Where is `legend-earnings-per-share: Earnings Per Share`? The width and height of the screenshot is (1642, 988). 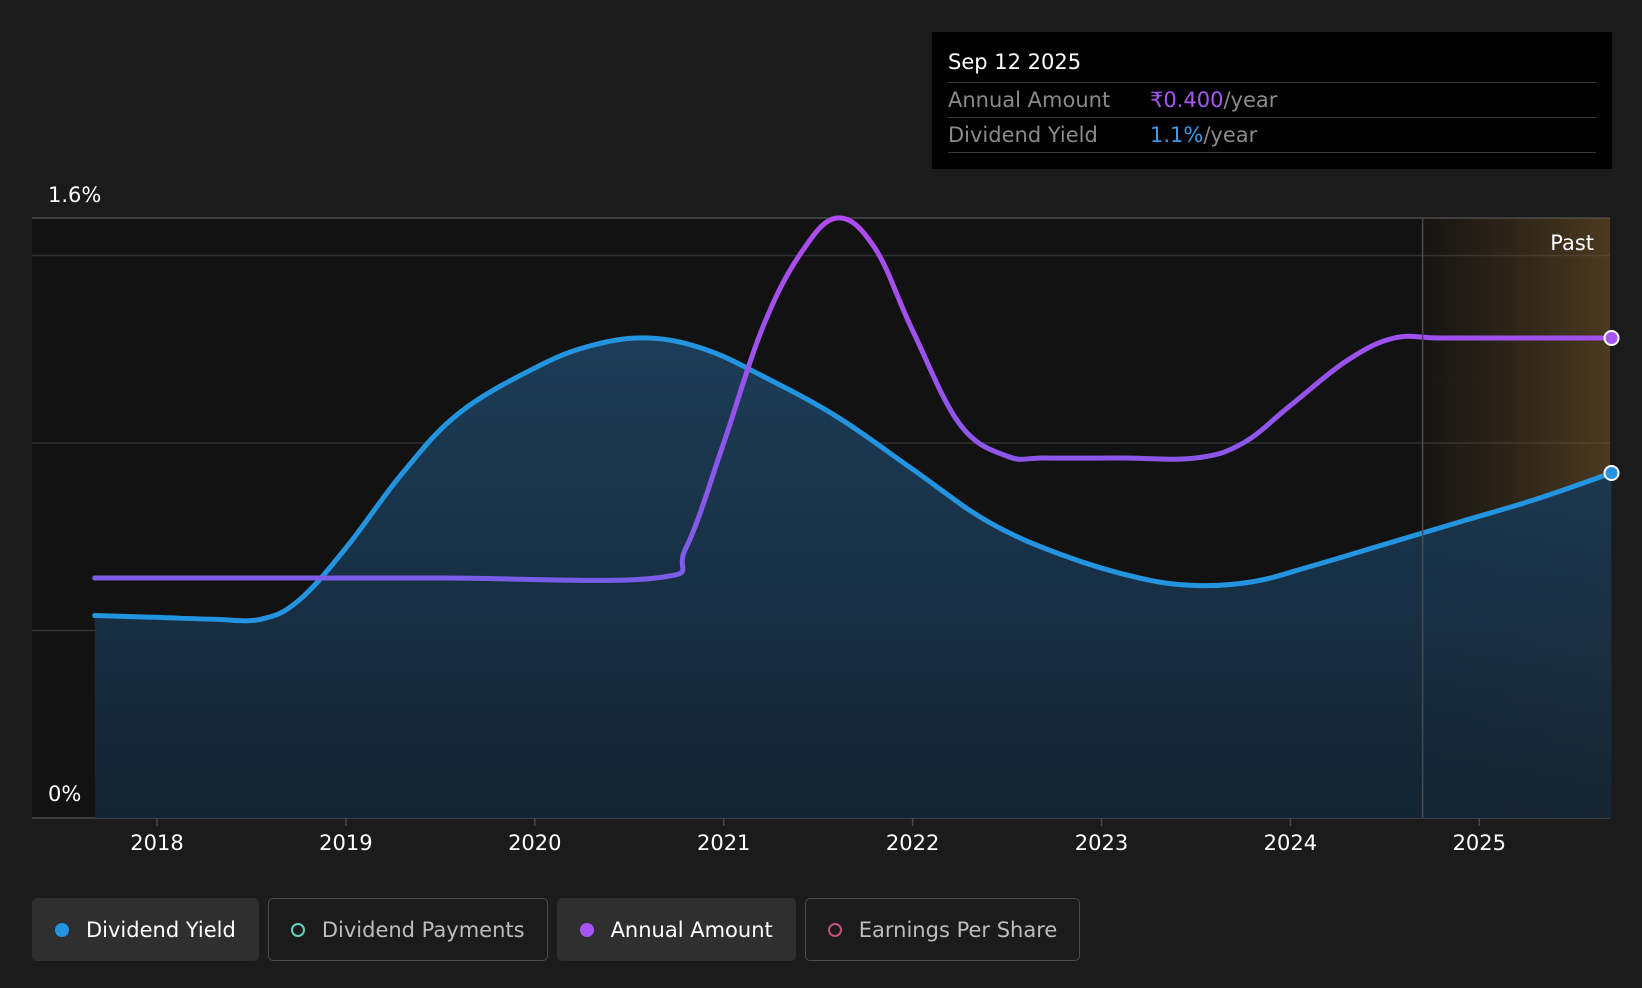 legend-earnings-per-share: Earnings Per Share is located at coordinates (942, 929).